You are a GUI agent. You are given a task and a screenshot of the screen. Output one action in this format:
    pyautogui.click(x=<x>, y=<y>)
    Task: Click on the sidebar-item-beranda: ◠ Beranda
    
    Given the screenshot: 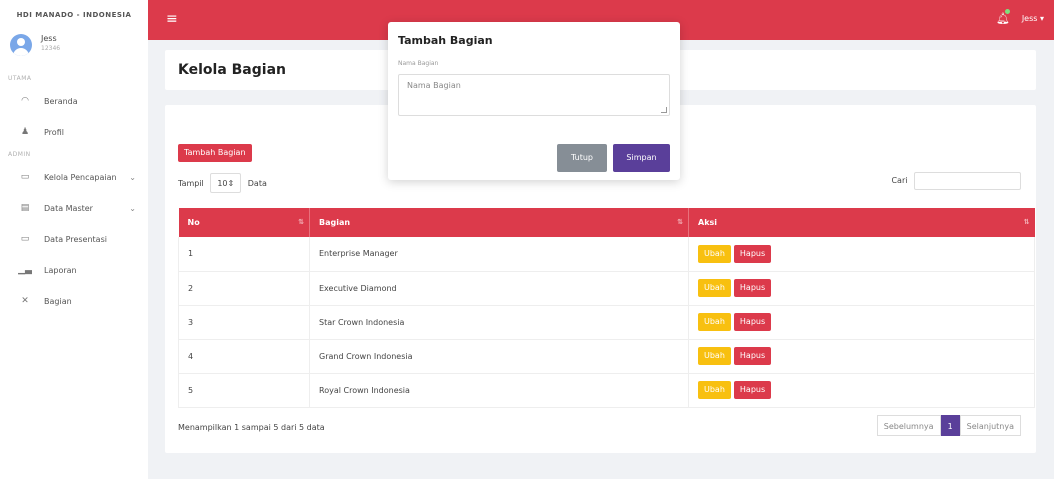 What is the action you would take?
    pyautogui.click(x=74, y=101)
    